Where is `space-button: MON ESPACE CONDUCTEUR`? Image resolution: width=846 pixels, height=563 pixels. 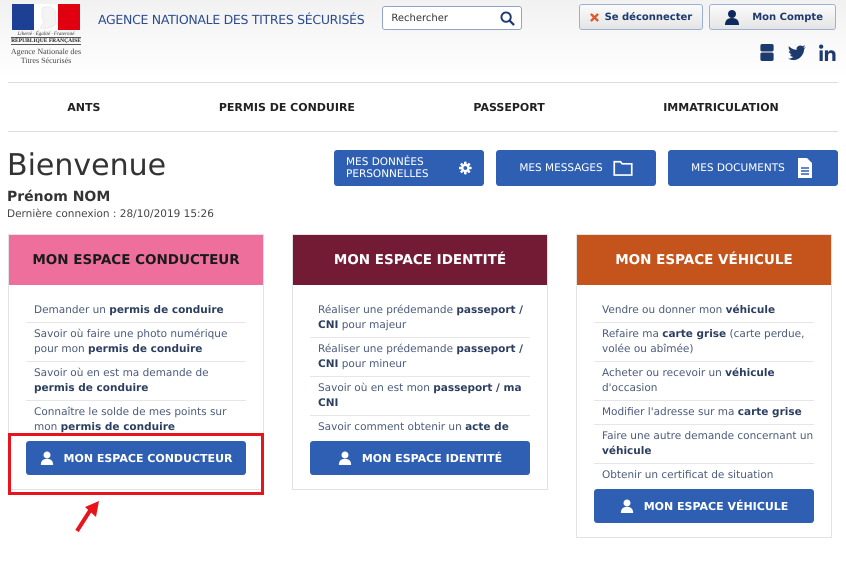
space-button: MON ESPACE CONDUCTEUR is located at coordinates (136, 458).